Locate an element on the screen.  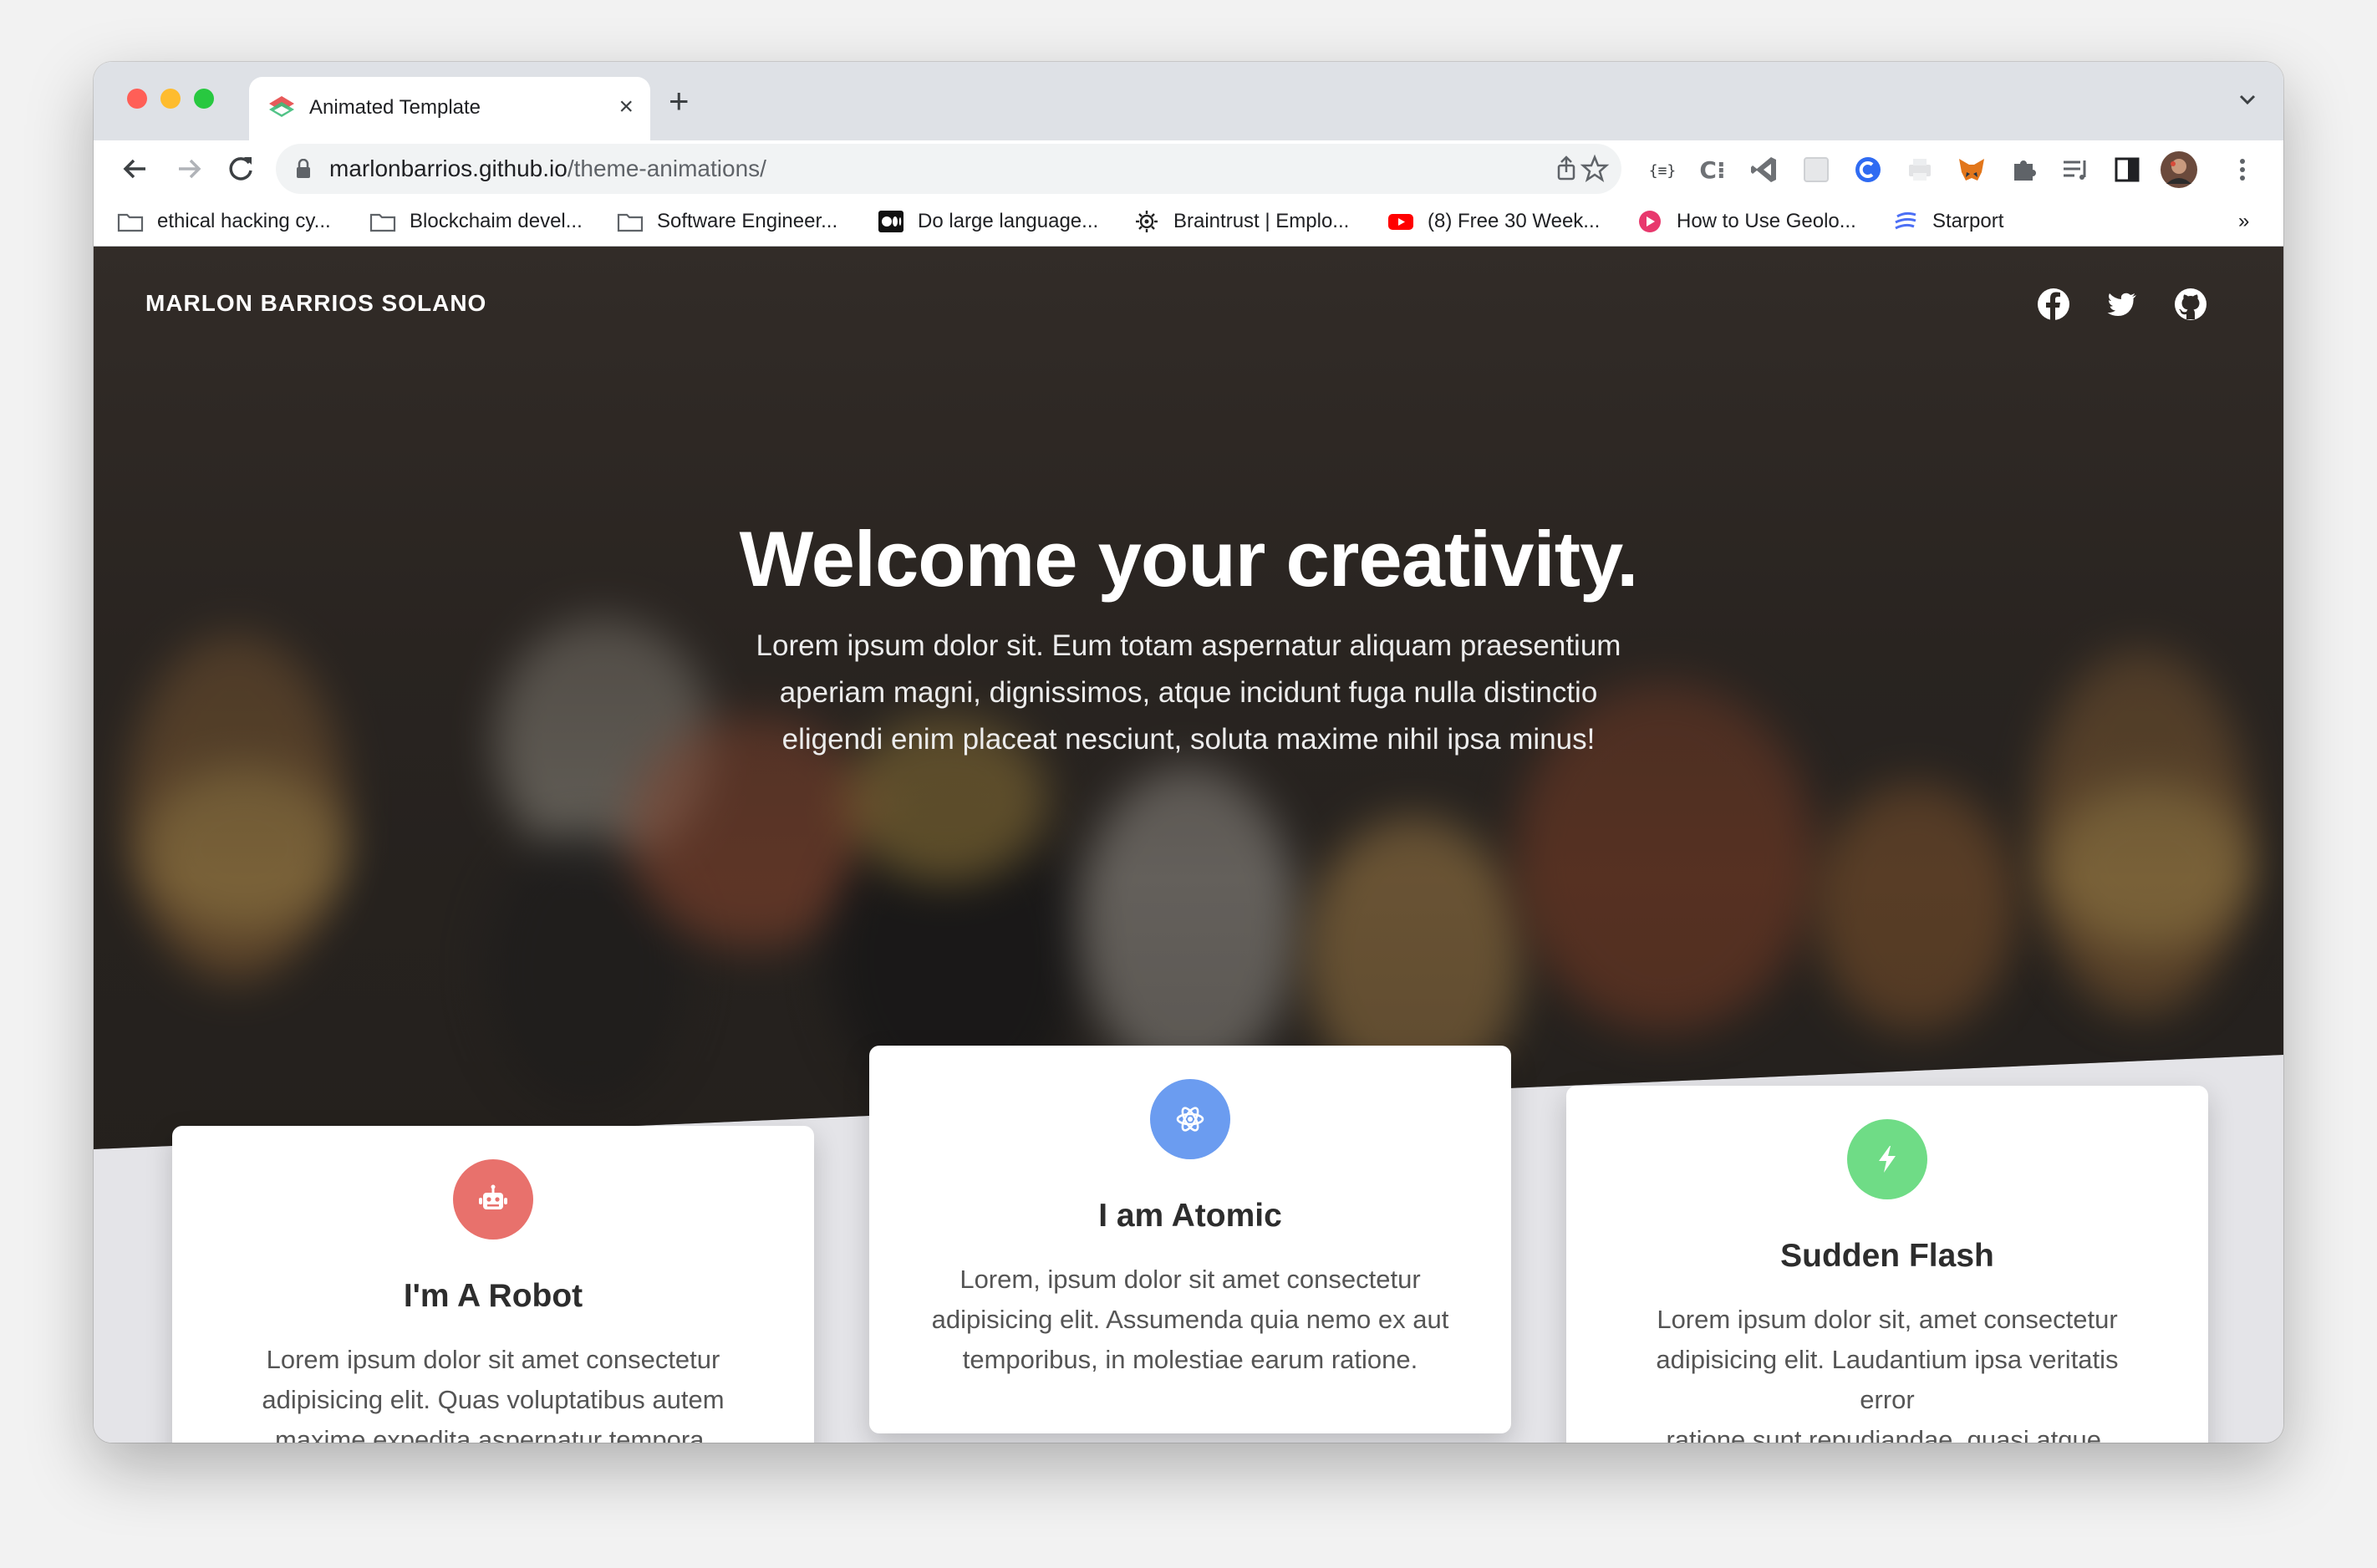
code-extension-icon: C⁝ is located at coordinates (1713, 170).